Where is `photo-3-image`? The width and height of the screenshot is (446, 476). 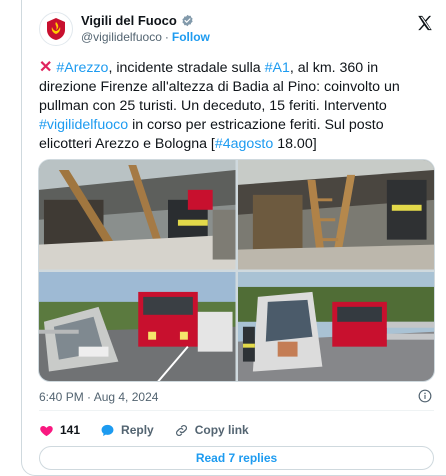 photo-3-image is located at coordinates (137, 326).